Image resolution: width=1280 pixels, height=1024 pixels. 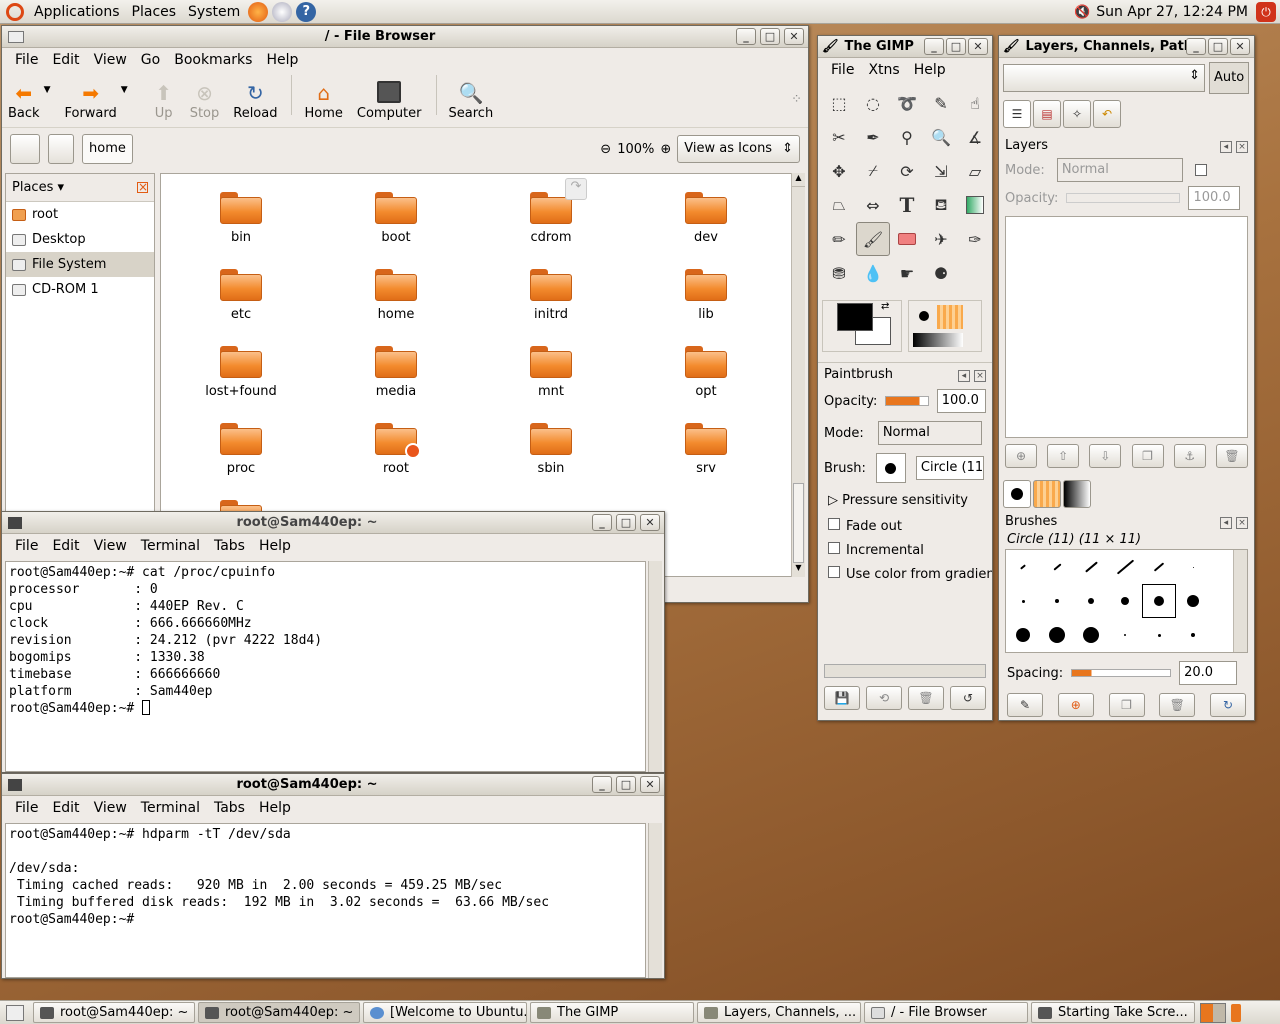 I want to click on layers-dock-titlebar: 🖌 Layers, Channels, Paths _ □ ✕, so click(x=1126, y=47).